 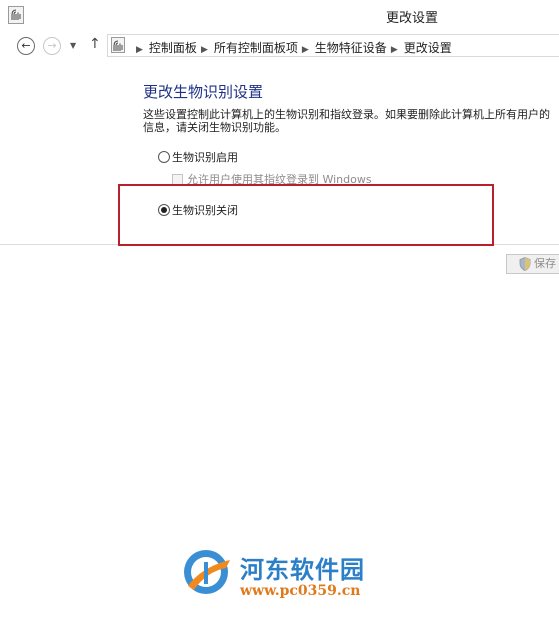 I want to click on description-line-1: 这些设置控制此计算机上的生物识别和指纹登录。如果要删除此计算机上所有用户的, so click(x=346, y=114).